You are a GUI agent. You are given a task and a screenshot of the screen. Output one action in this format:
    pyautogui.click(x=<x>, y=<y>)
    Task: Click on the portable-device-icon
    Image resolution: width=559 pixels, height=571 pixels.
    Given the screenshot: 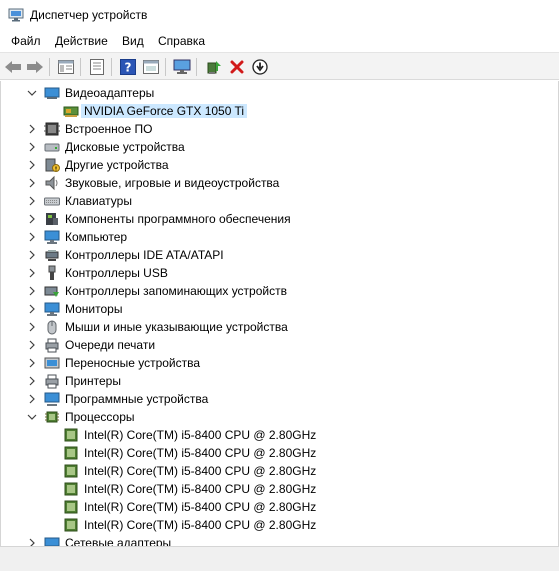 What is the action you would take?
    pyautogui.click(x=52, y=363)
    